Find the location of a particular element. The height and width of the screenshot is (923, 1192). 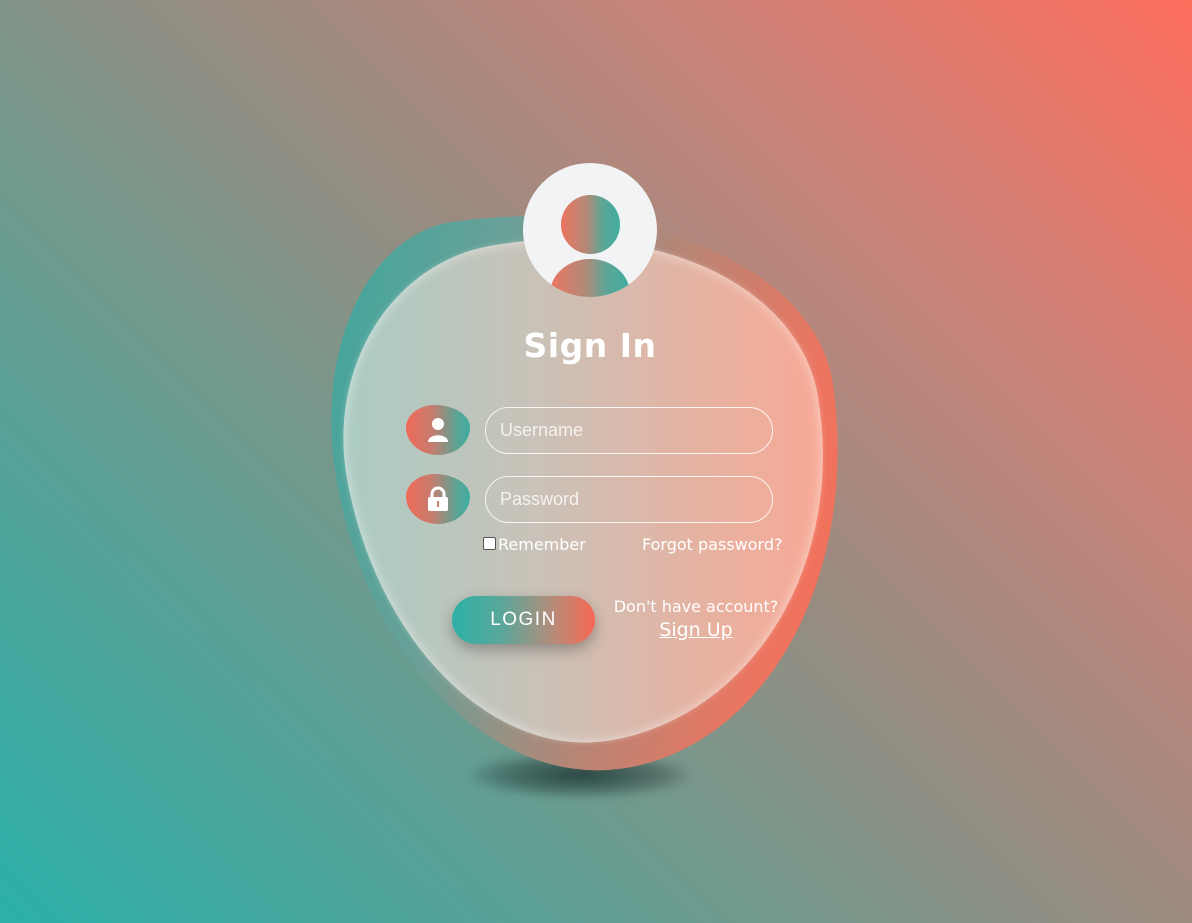

remember-label: Remember is located at coordinates (542, 544).